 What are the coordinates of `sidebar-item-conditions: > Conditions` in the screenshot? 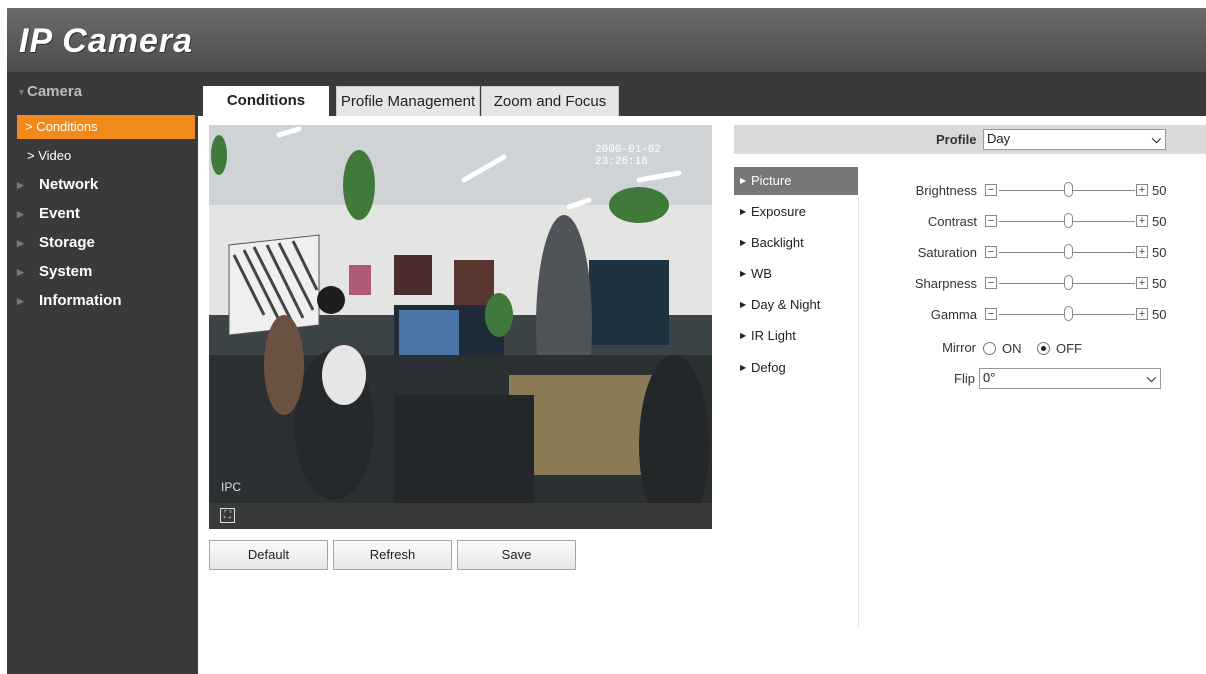 It's located at (106, 127).